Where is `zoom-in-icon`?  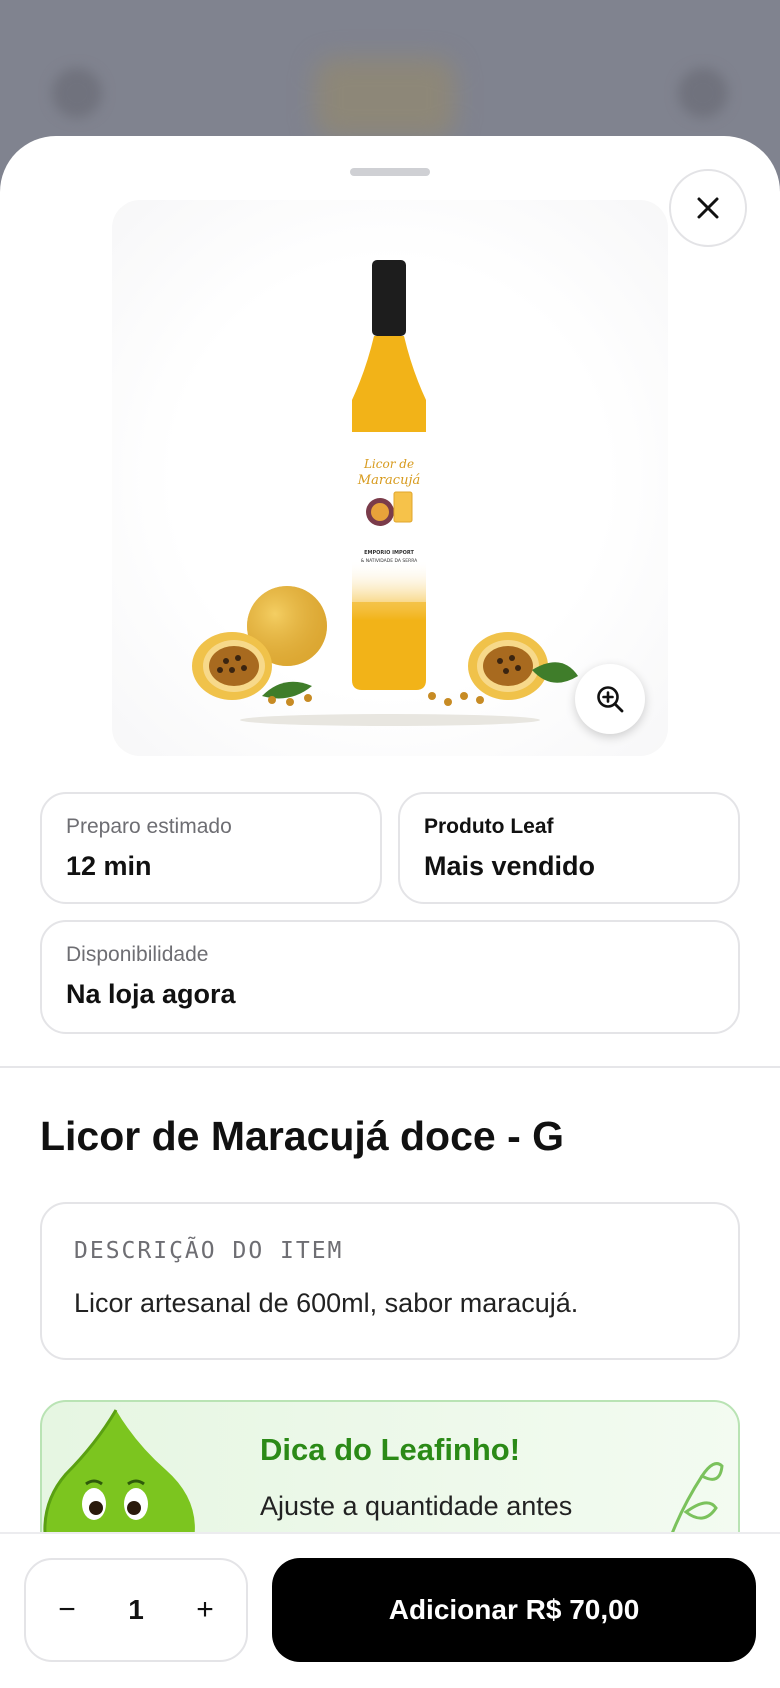 zoom-in-icon is located at coordinates (610, 699).